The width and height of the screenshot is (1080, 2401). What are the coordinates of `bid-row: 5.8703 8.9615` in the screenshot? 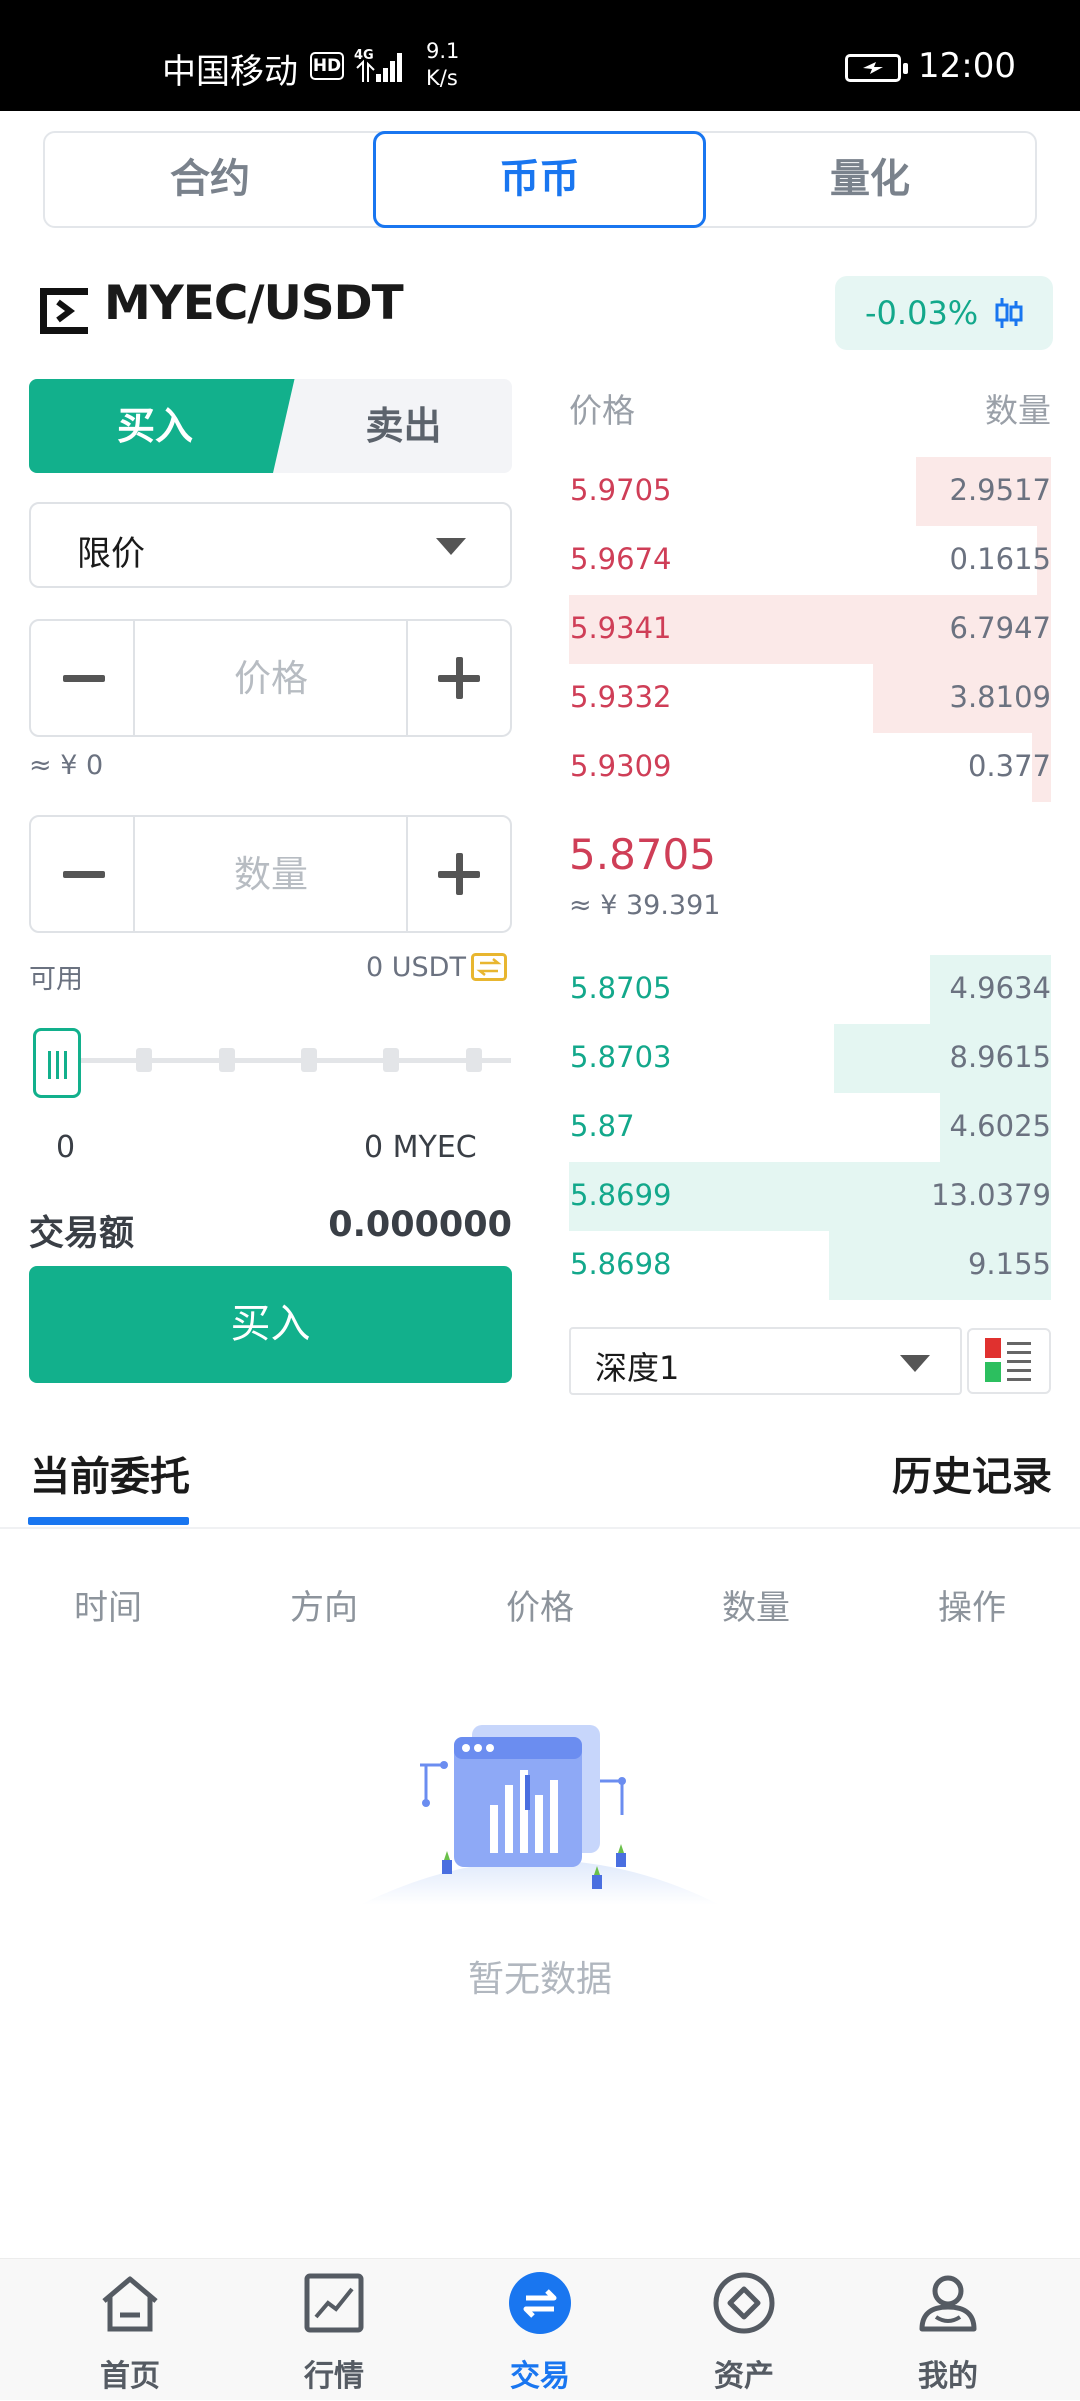 It's located at (810, 1058).